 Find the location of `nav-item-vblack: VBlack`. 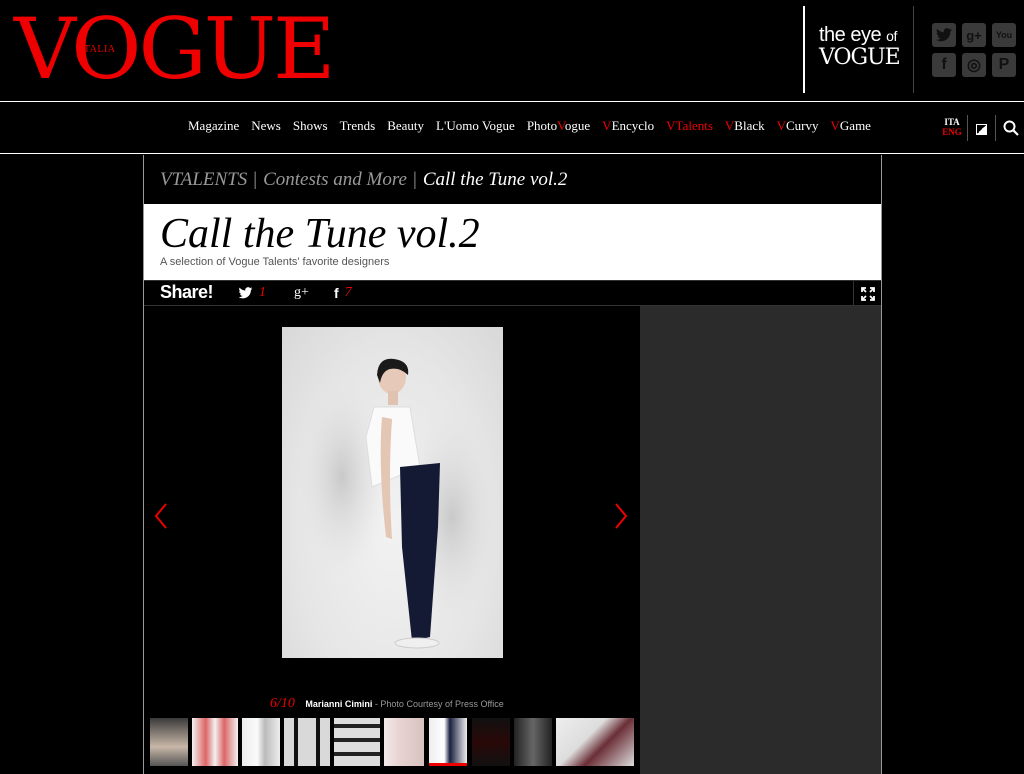

nav-item-vblack: VBlack is located at coordinates (745, 126).